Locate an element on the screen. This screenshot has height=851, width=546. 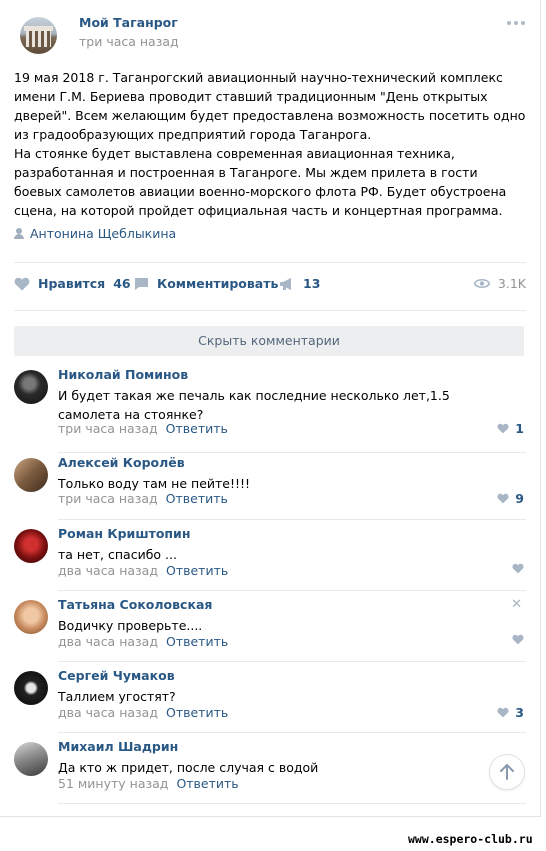
views-counter: 3.1K is located at coordinates (499, 283).